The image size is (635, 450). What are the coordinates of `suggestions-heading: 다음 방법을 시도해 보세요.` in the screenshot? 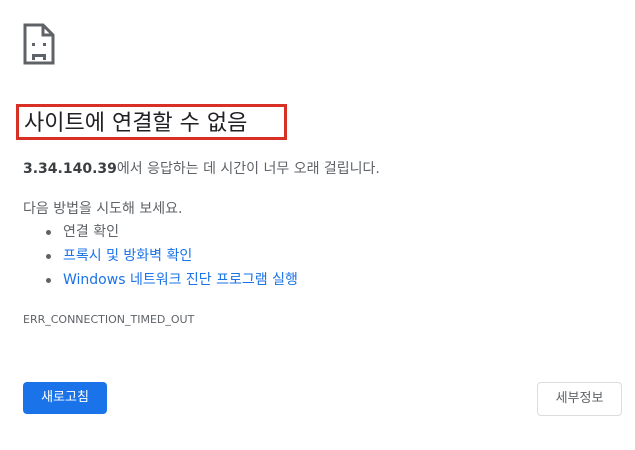 It's located at (103, 209).